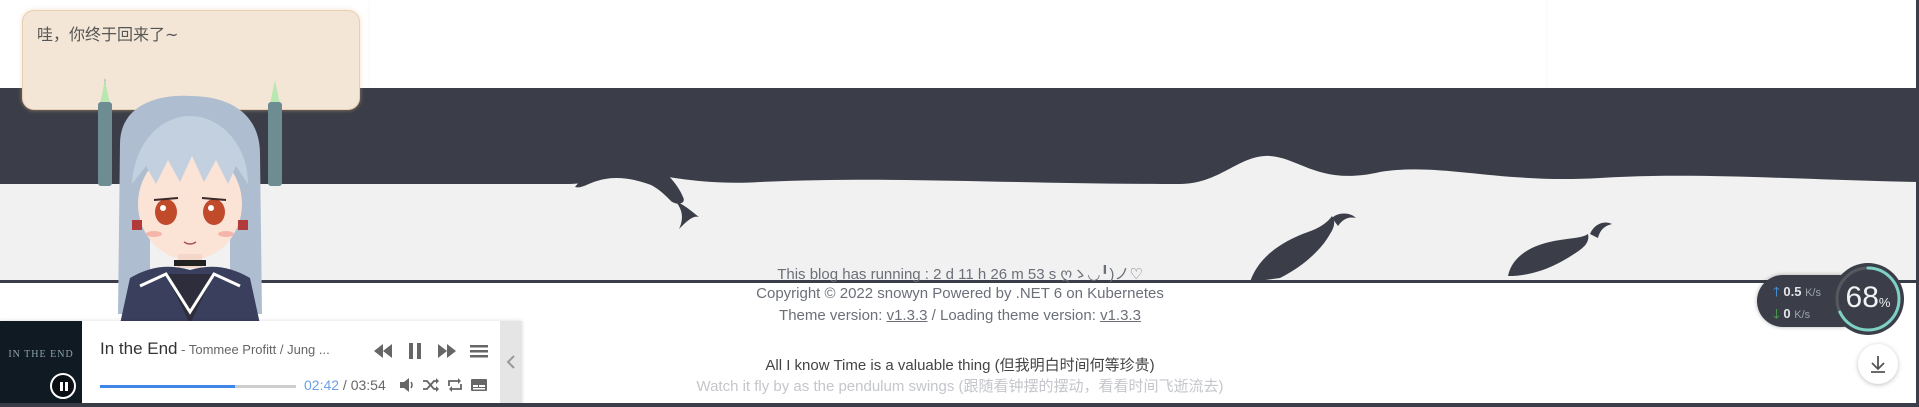  I want to click on player-collapse-tab, so click(511, 362).